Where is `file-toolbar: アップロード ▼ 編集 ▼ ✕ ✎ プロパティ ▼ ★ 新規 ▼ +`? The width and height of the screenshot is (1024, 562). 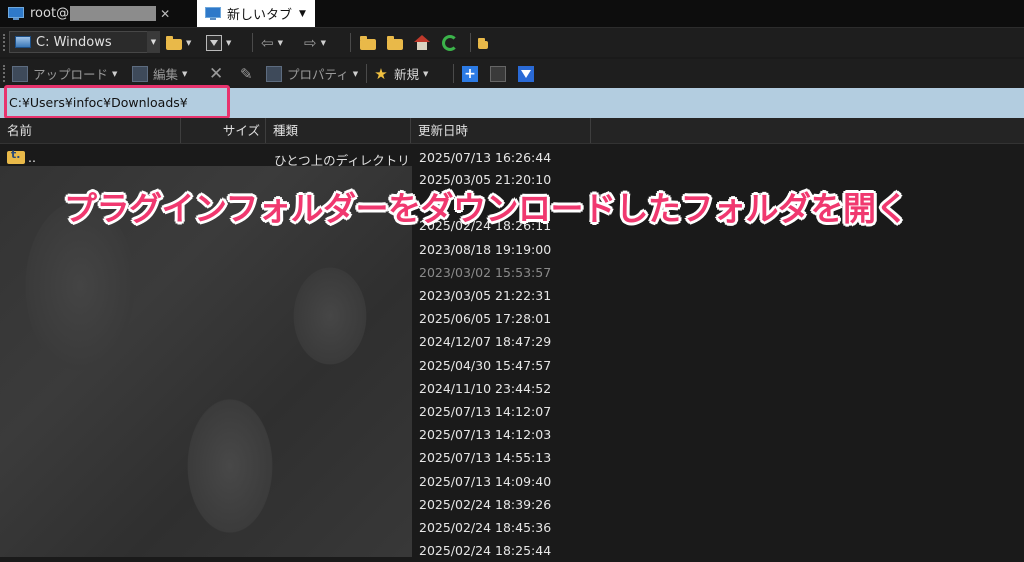 file-toolbar: アップロード ▼ 編集 ▼ ✕ ✎ プロパティ ▼ ★ 新規 ▼ + is located at coordinates (512, 73).